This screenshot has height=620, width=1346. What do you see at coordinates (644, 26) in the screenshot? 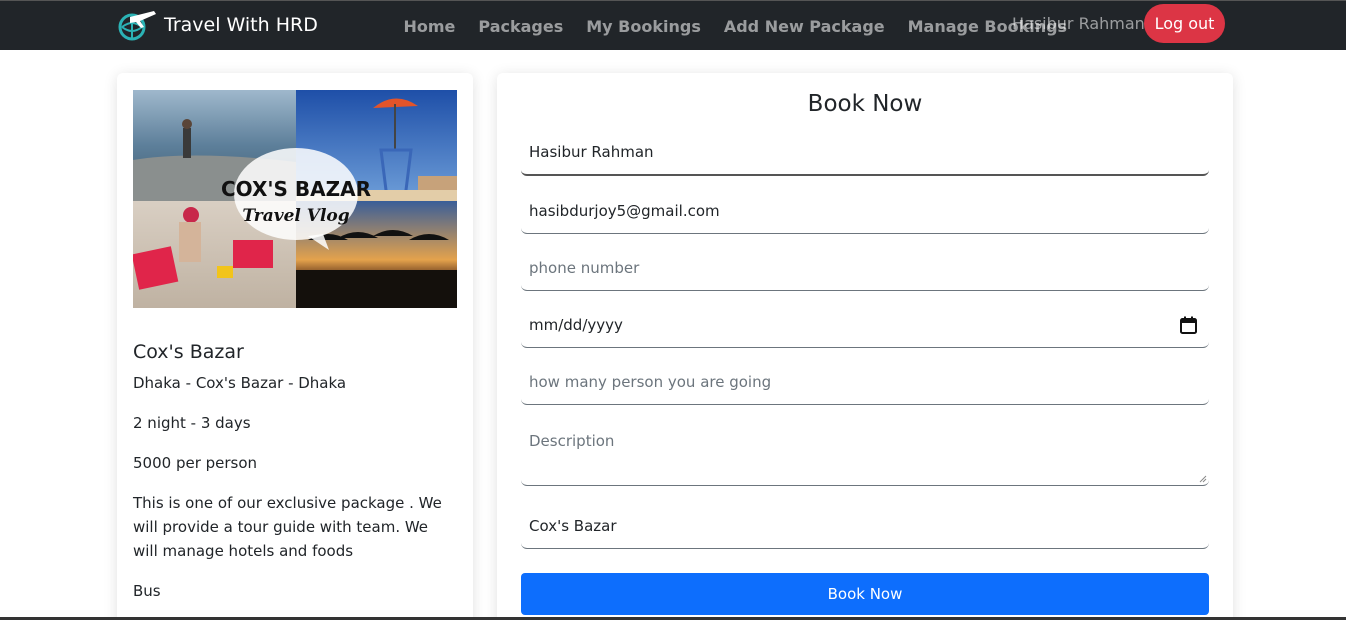
I see `nav-link-my-bookings: My Bookings` at bounding box center [644, 26].